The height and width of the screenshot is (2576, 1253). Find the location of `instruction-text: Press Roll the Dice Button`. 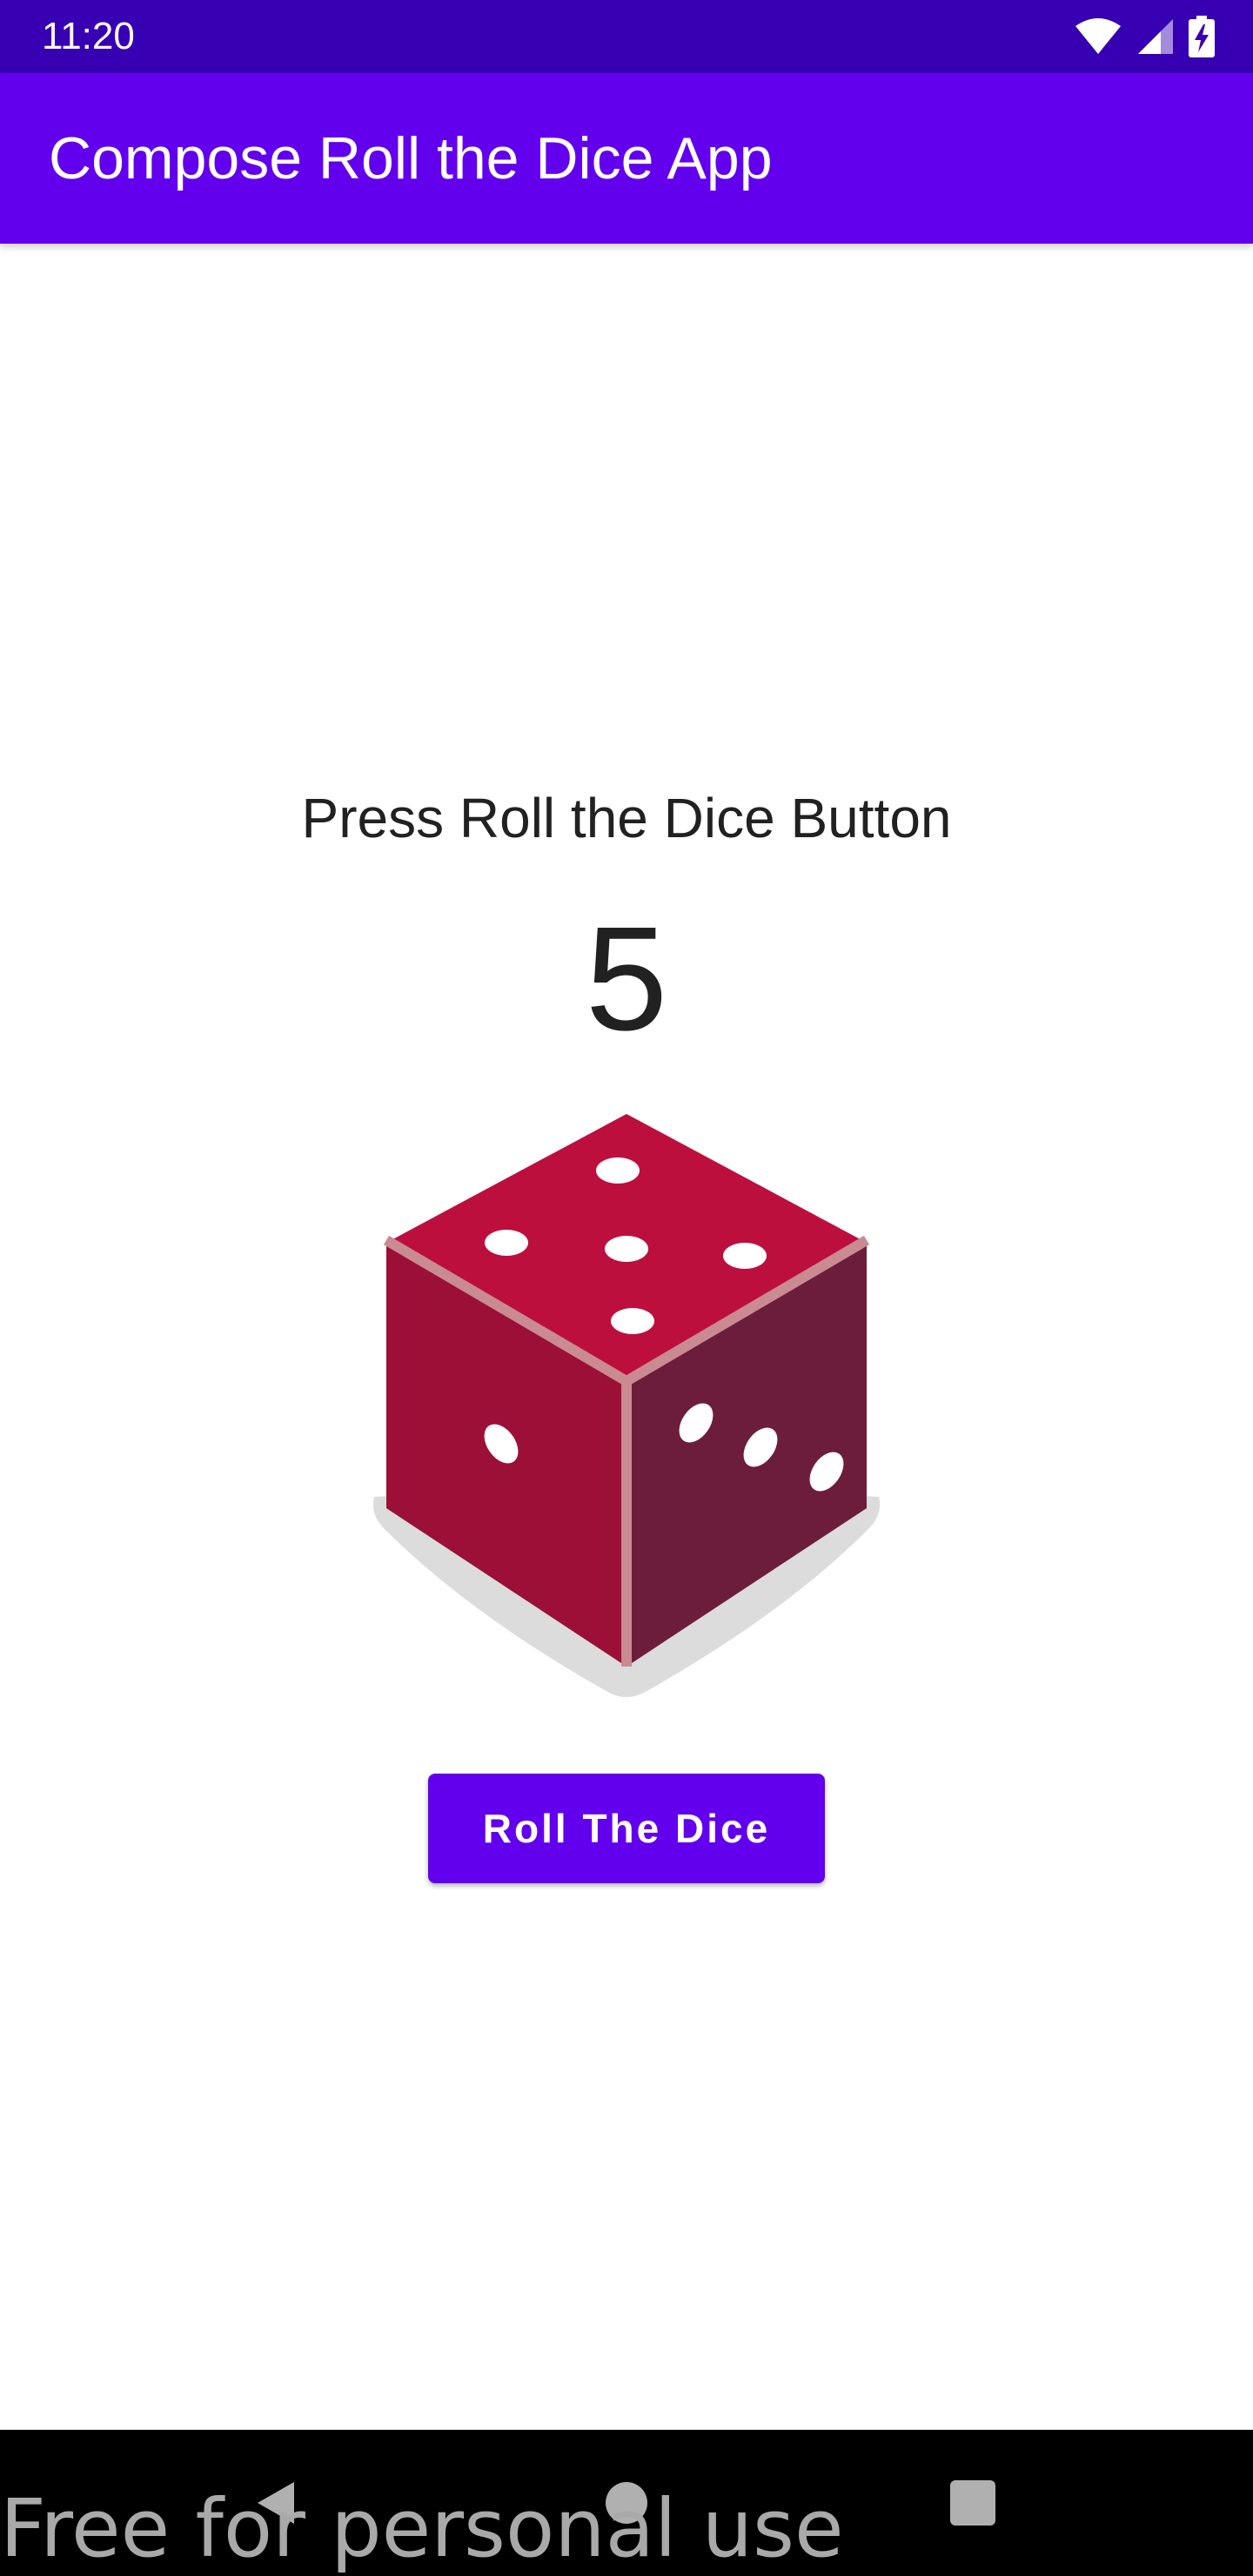

instruction-text: Press Roll the Dice Button is located at coordinates (626, 818).